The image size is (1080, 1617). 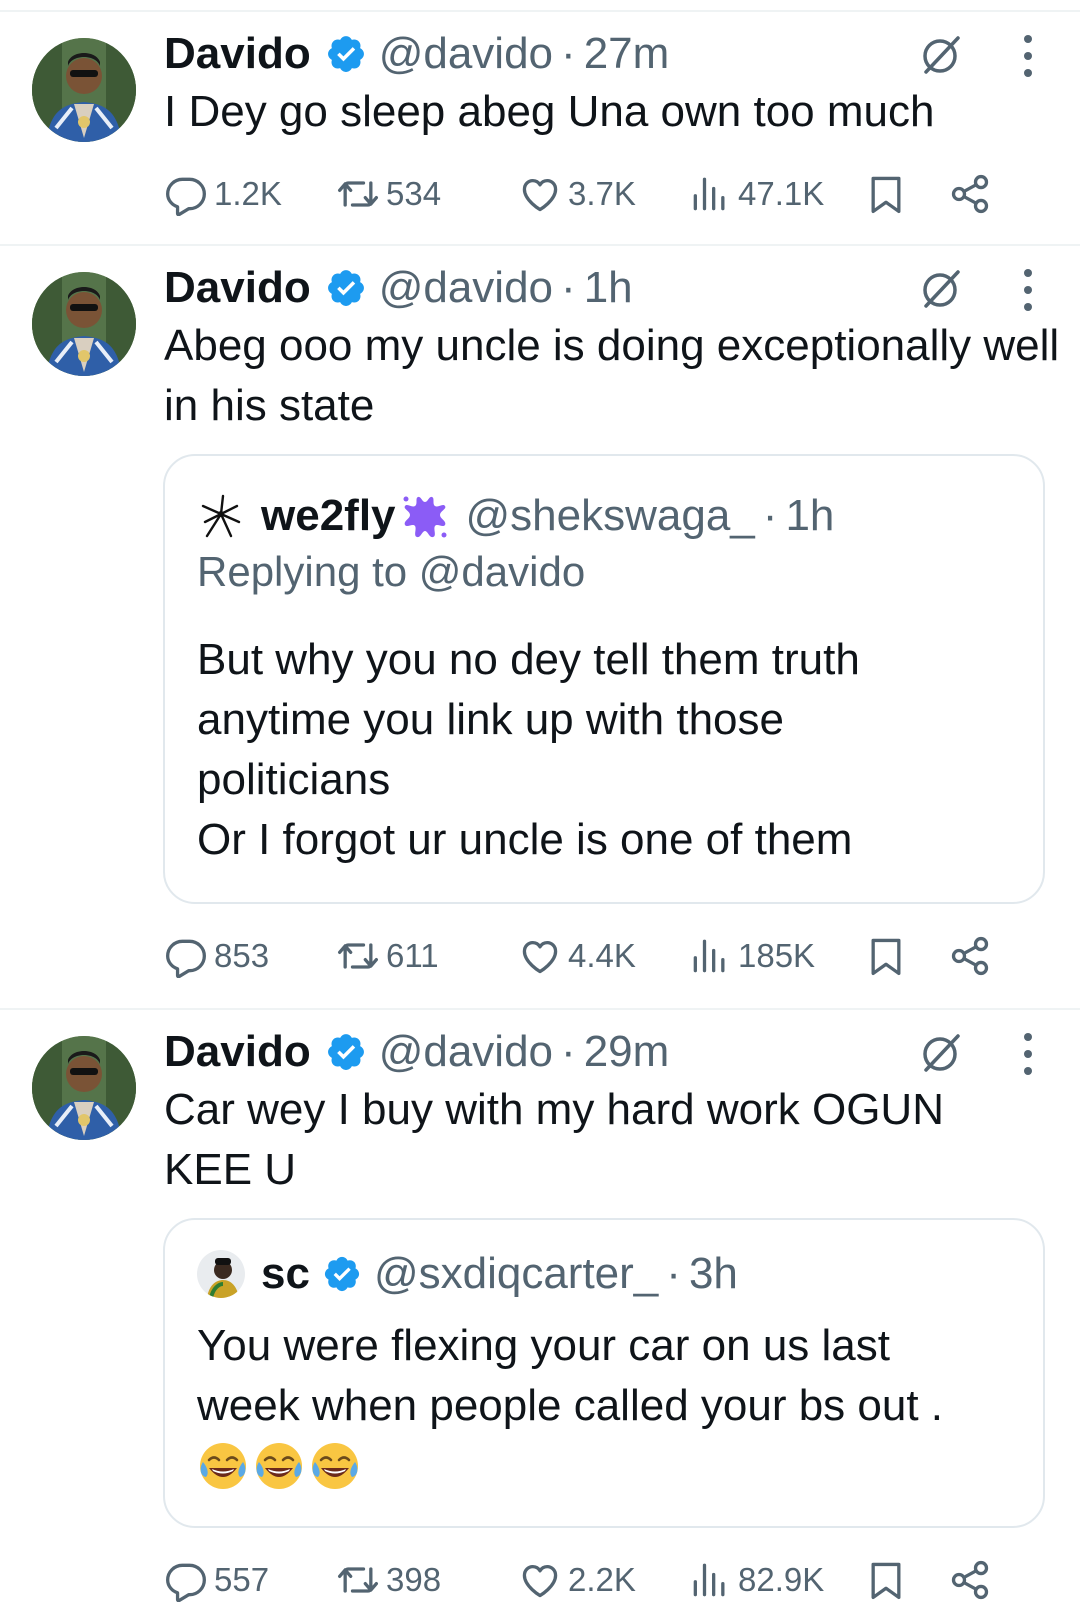 What do you see at coordinates (221, 516) in the screenshot?
I see `spider-avatar` at bounding box center [221, 516].